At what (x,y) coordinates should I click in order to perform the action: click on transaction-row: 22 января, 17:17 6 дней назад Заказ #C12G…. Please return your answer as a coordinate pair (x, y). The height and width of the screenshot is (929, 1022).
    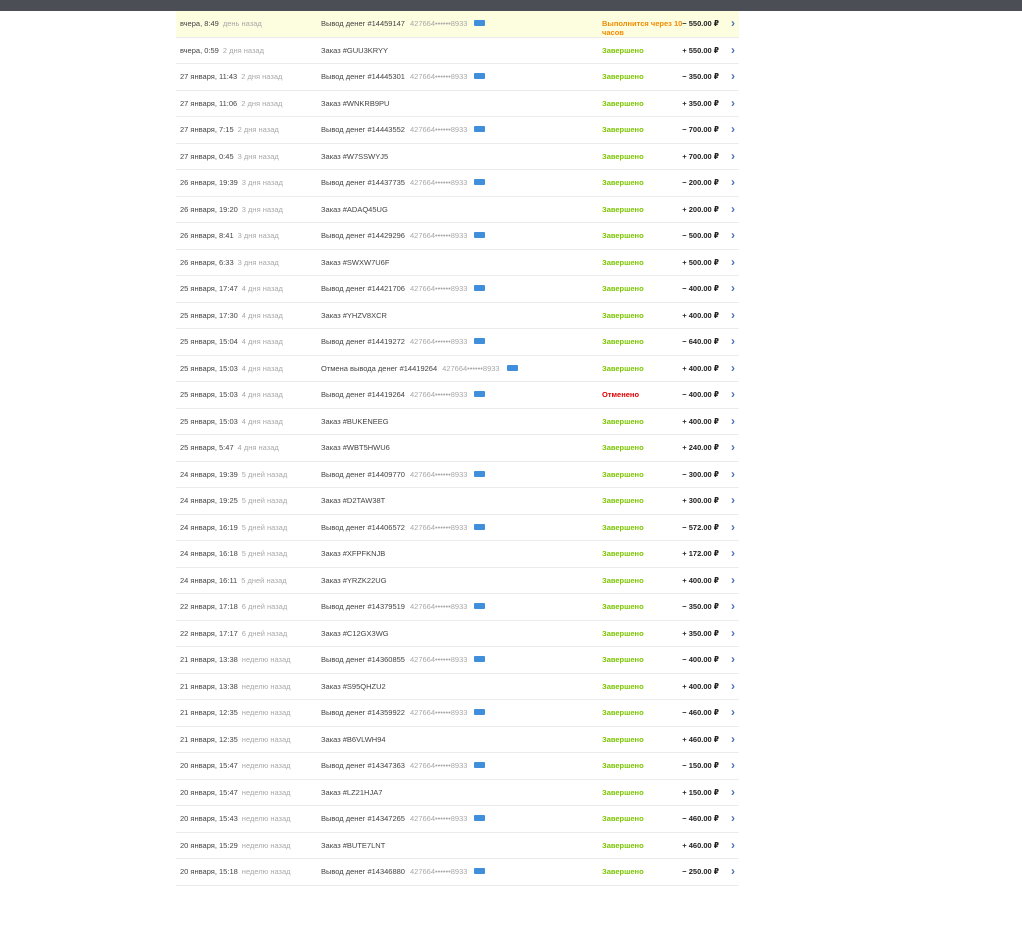
    Looking at the image, I should click on (457, 634).